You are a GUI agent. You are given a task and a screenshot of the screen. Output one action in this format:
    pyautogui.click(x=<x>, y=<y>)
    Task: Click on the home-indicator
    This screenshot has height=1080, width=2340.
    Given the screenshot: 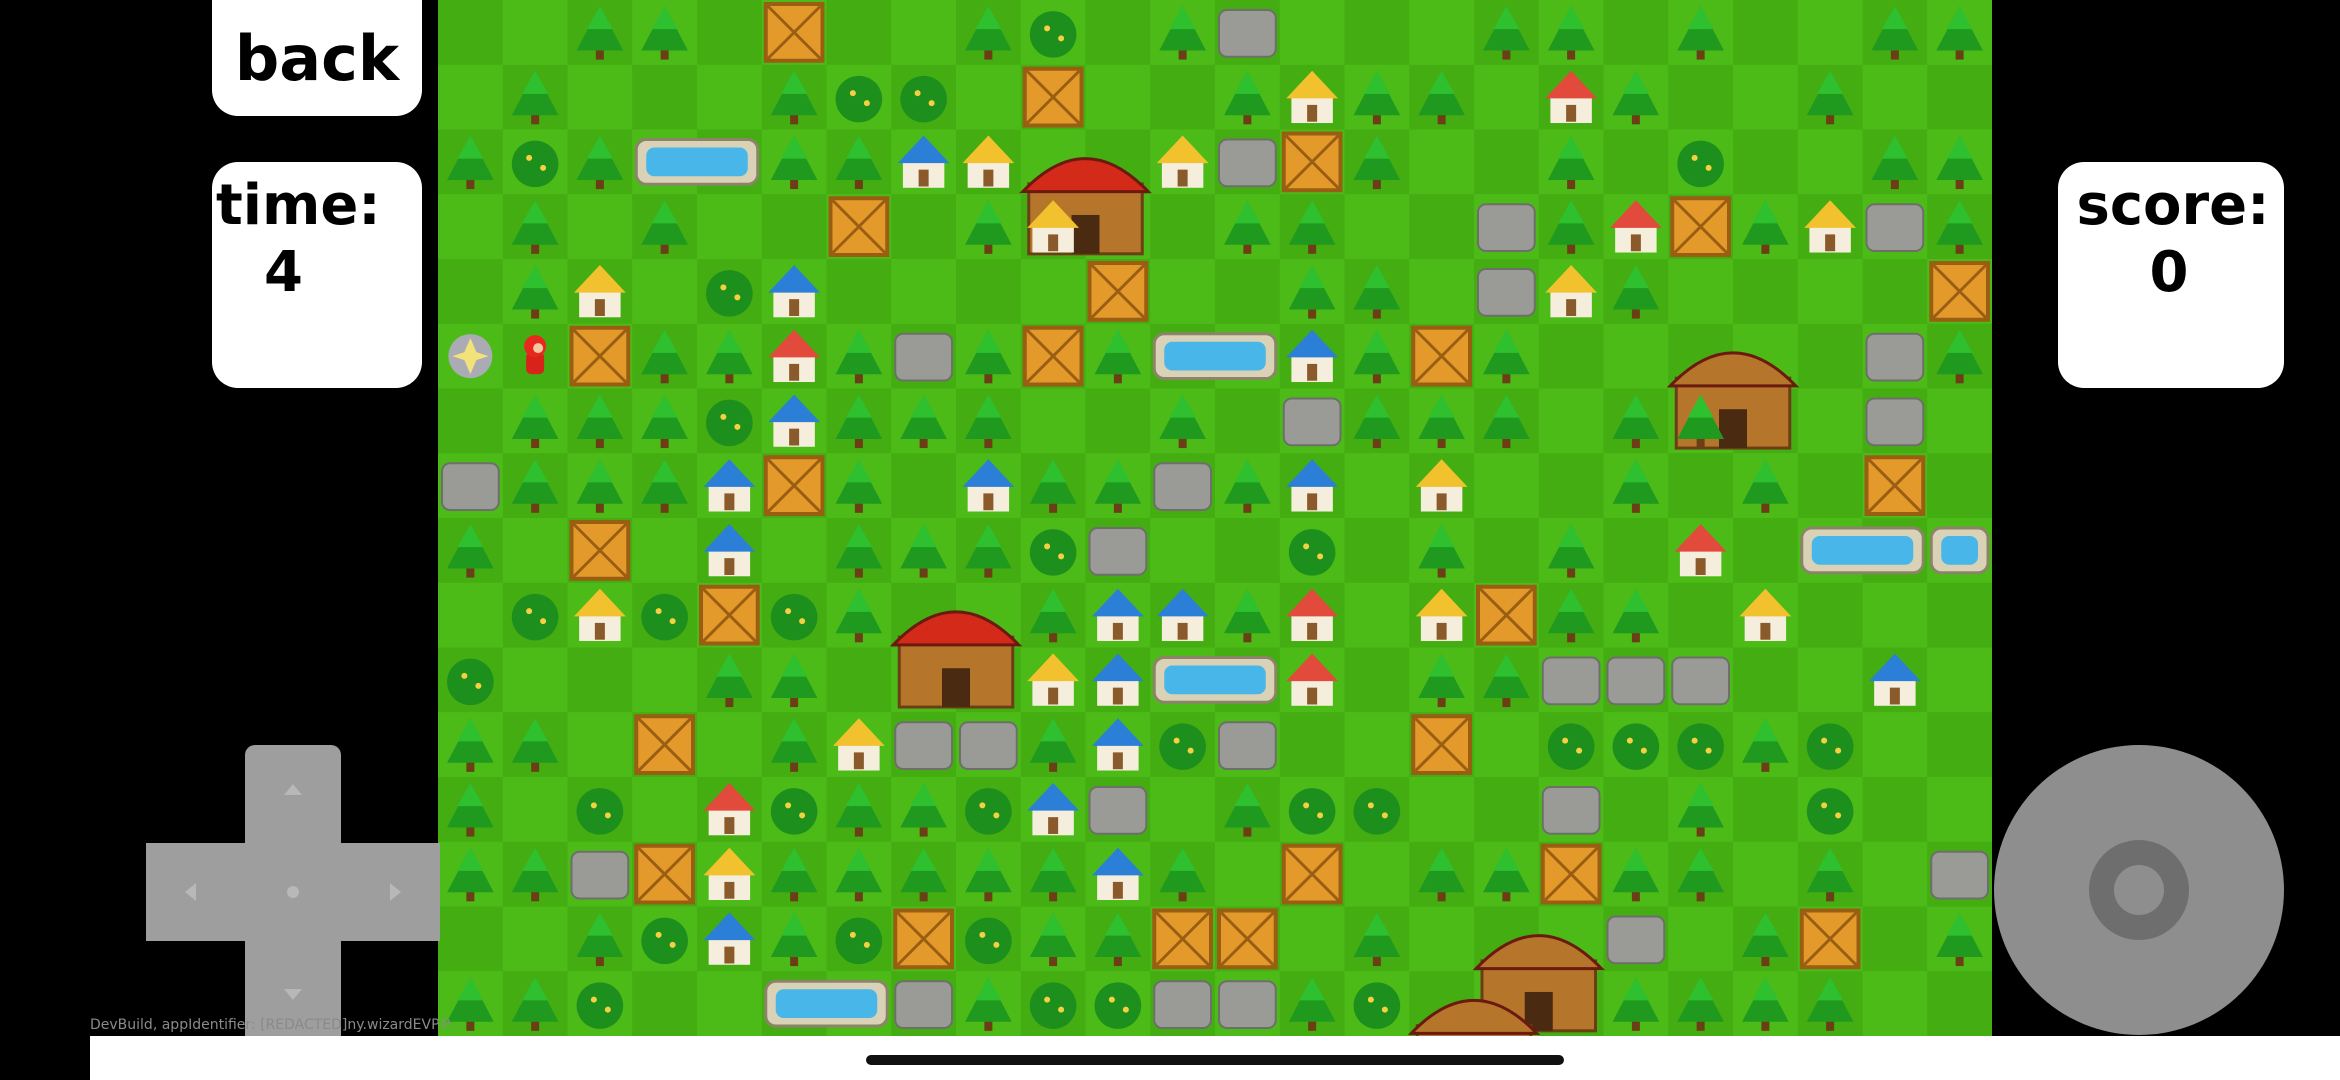 What is the action you would take?
    pyautogui.click(x=1215, y=1060)
    